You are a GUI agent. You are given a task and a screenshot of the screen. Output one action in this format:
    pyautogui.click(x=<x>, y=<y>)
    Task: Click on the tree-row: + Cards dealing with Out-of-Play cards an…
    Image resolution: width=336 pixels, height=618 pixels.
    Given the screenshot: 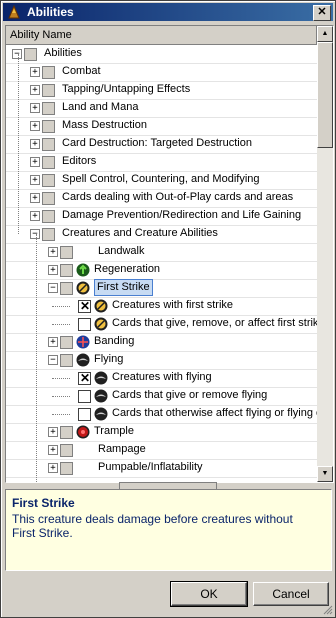 What is the action you would take?
    pyautogui.click(x=161, y=198)
    